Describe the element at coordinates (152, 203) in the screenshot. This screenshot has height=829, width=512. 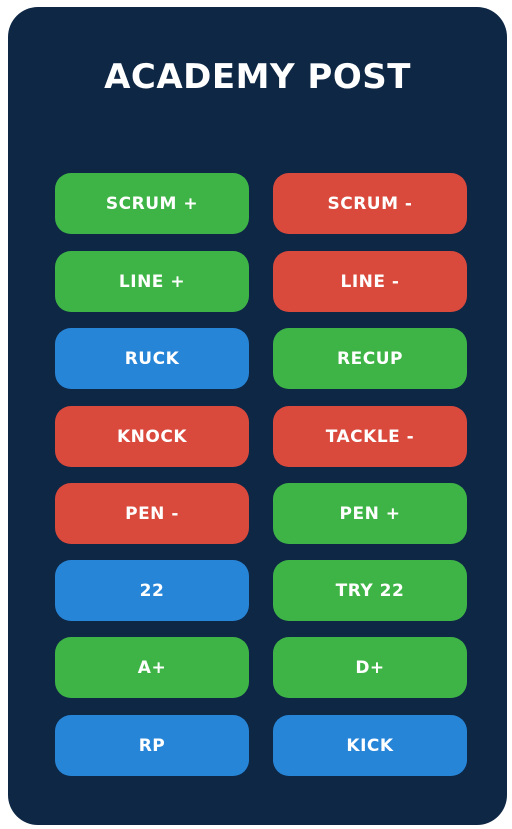
I see `scrum-plus-button: SCRUM +` at that location.